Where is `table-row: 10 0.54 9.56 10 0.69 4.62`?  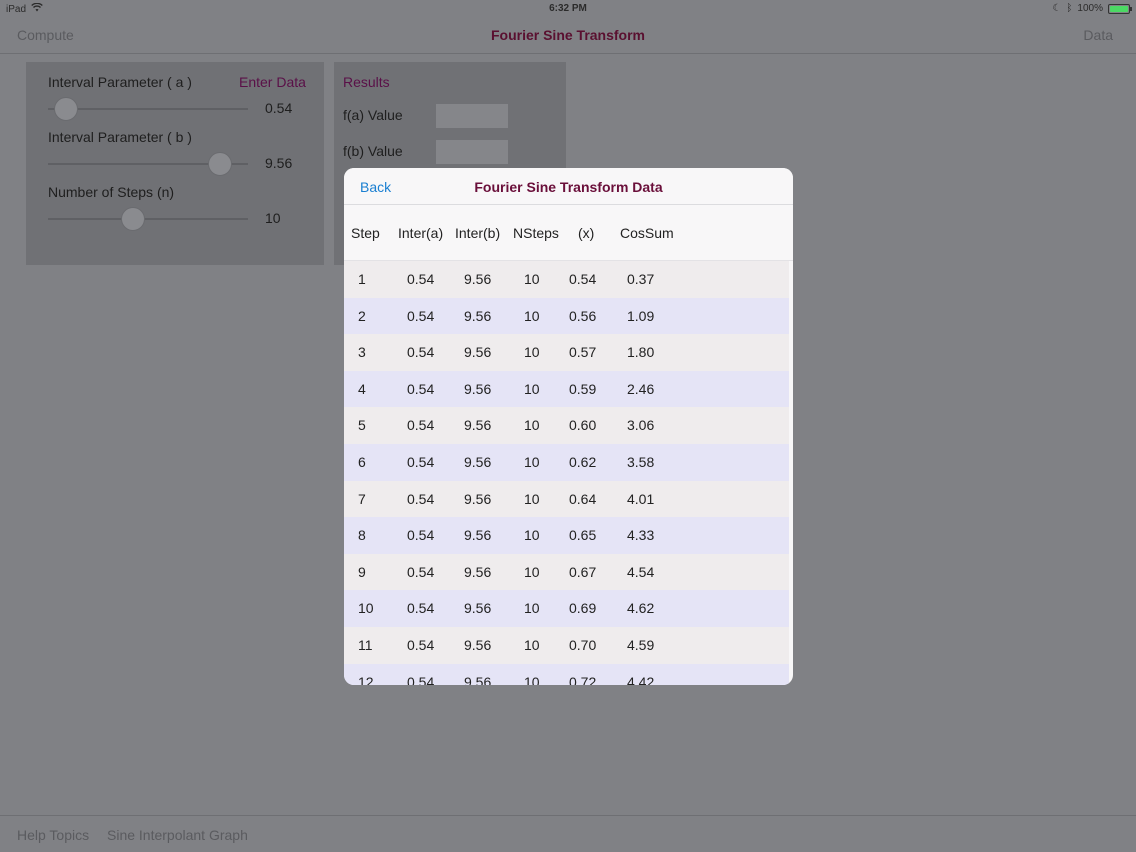 table-row: 10 0.54 9.56 10 0.69 4.62 is located at coordinates (566, 608).